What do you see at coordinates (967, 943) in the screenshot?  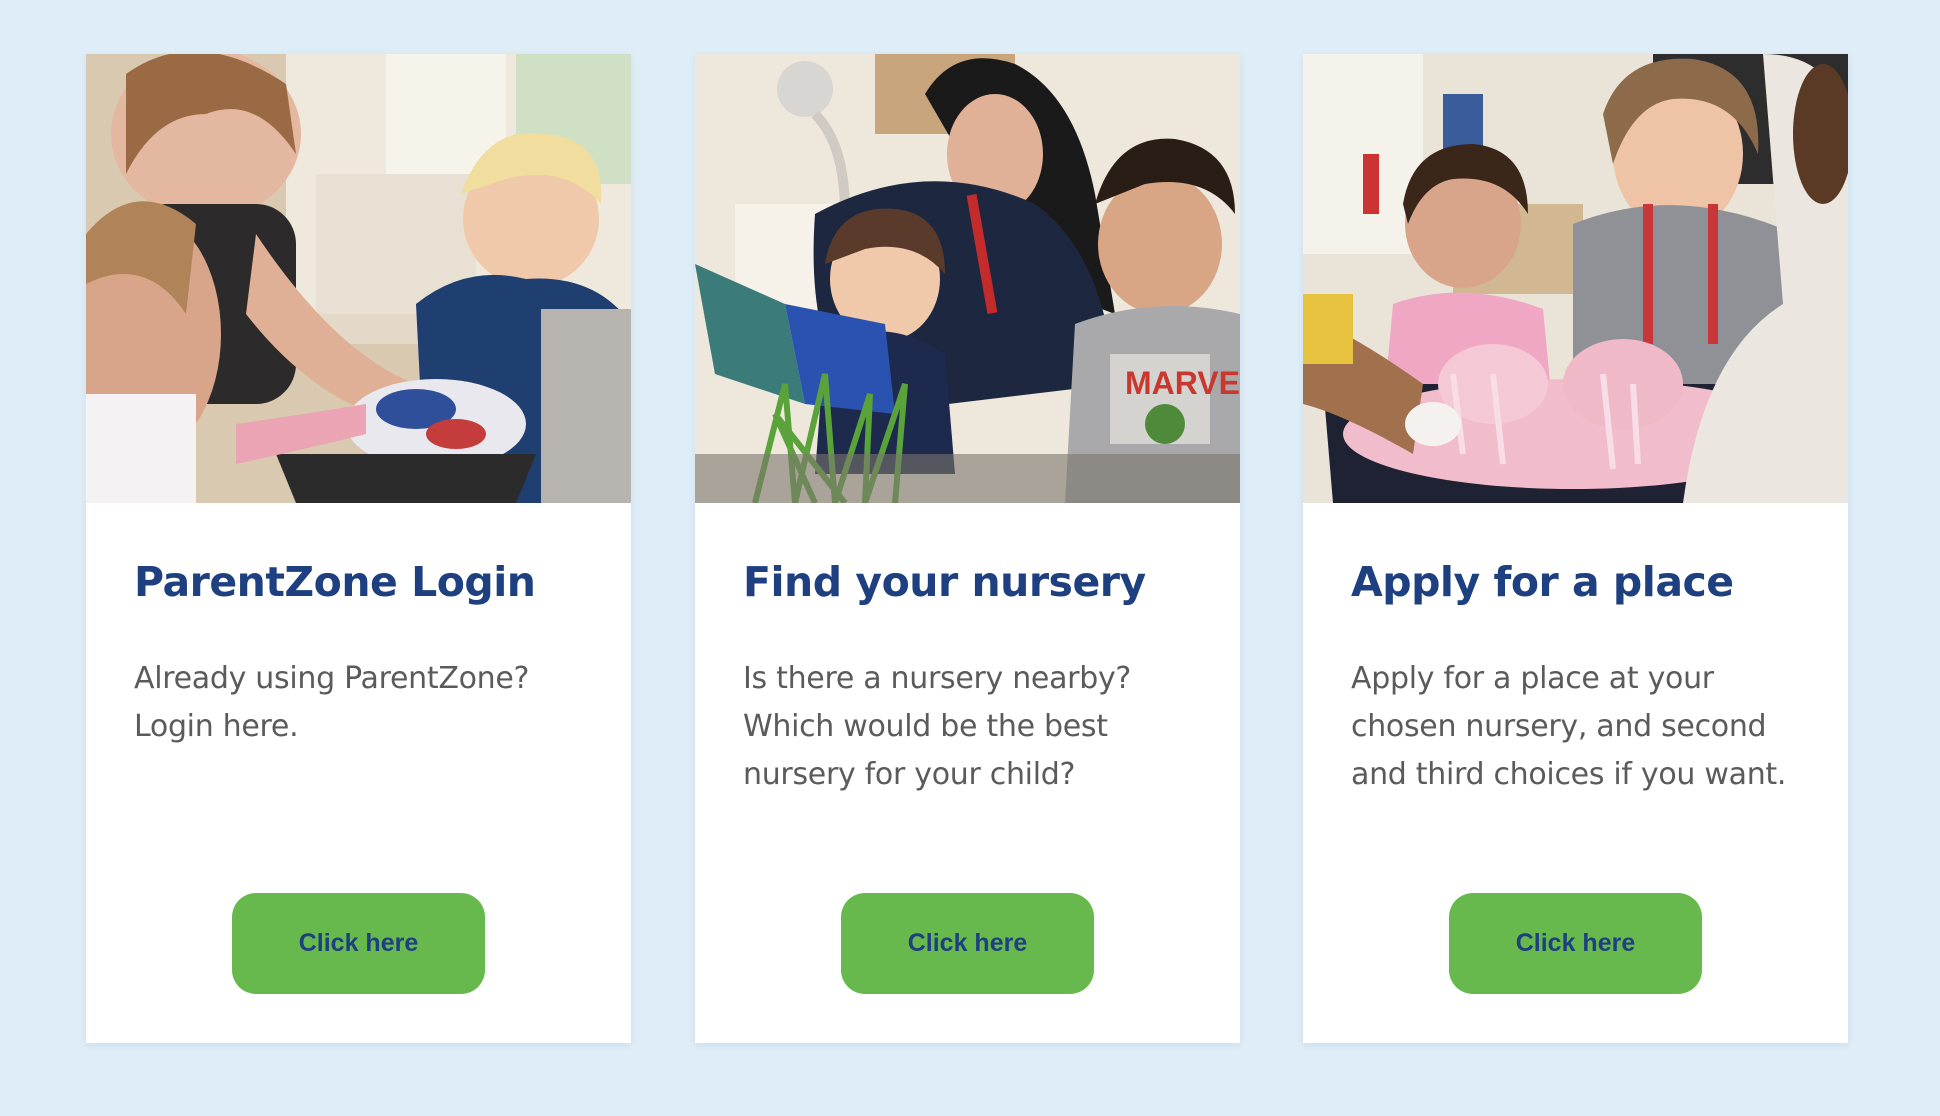 I see `find-your-nursery-button: Click here` at bounding box center [967, 943].